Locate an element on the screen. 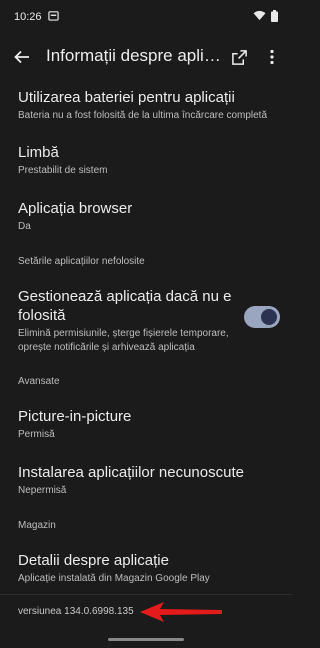  app-bar: Informații despre aplicație is located at coordinates (146, 57).